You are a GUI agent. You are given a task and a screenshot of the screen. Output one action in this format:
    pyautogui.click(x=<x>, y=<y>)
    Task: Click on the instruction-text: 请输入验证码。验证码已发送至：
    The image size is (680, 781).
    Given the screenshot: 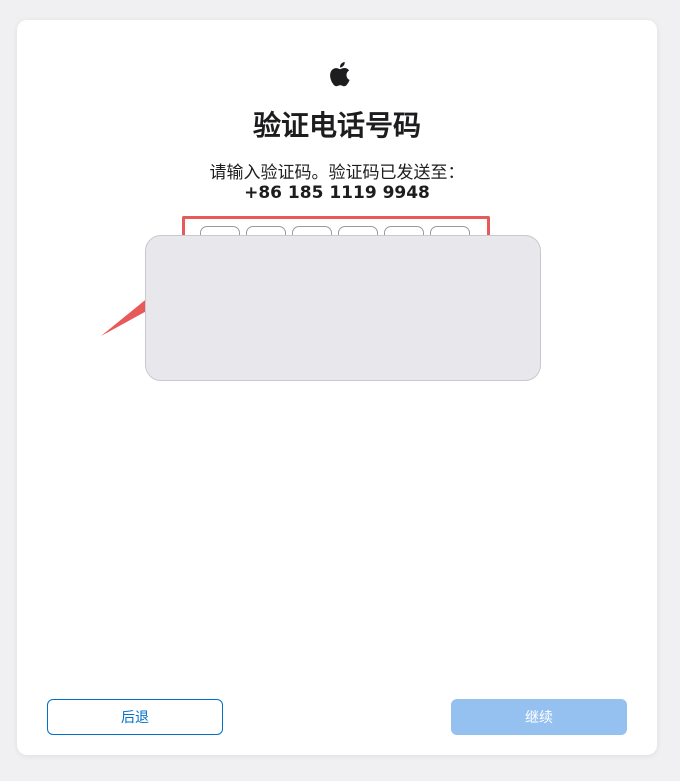 What is the action you would take?
    pyautogui.click(x=337, y=173)
    